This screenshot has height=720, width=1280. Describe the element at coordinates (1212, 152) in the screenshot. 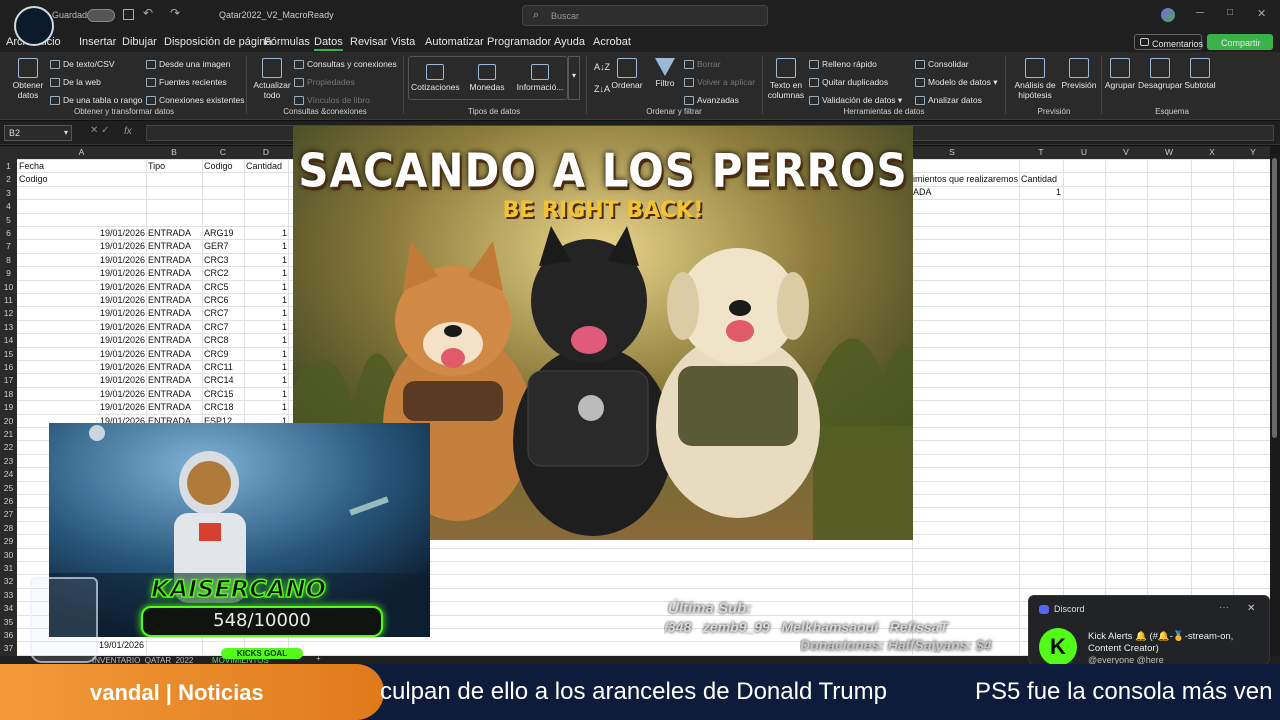

I see `col-x: X` at that location.